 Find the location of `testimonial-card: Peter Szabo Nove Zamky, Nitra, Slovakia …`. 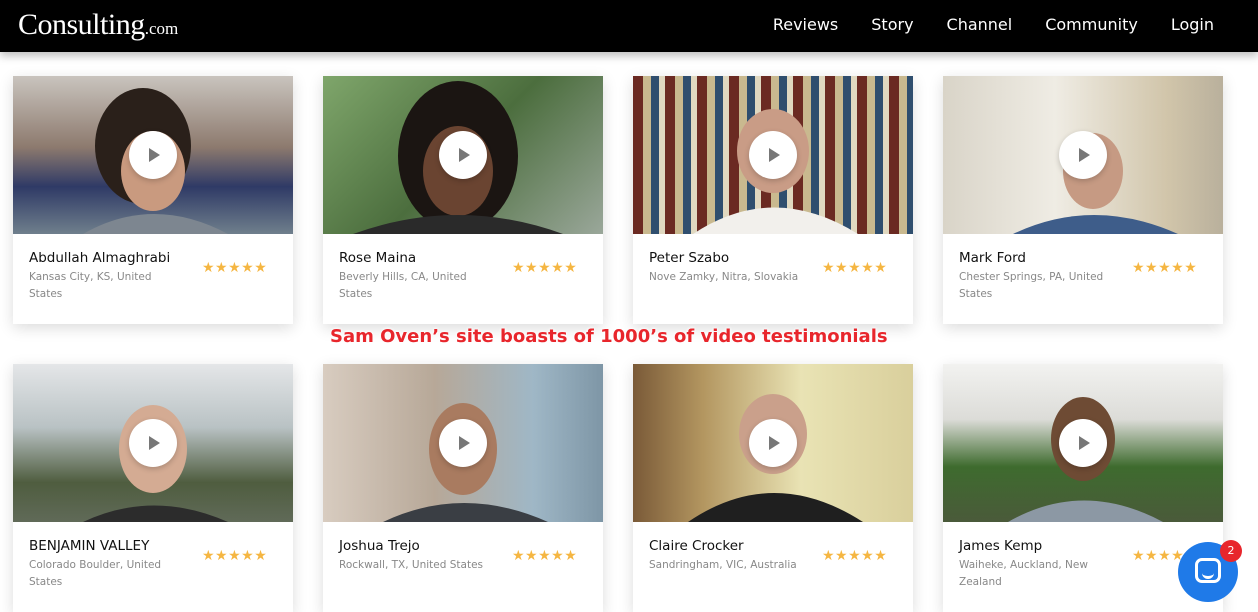

testimonial-card: Peter Szabo Nove Zamky, Nitra, Slovakia … is located at coordinates (773, 200).